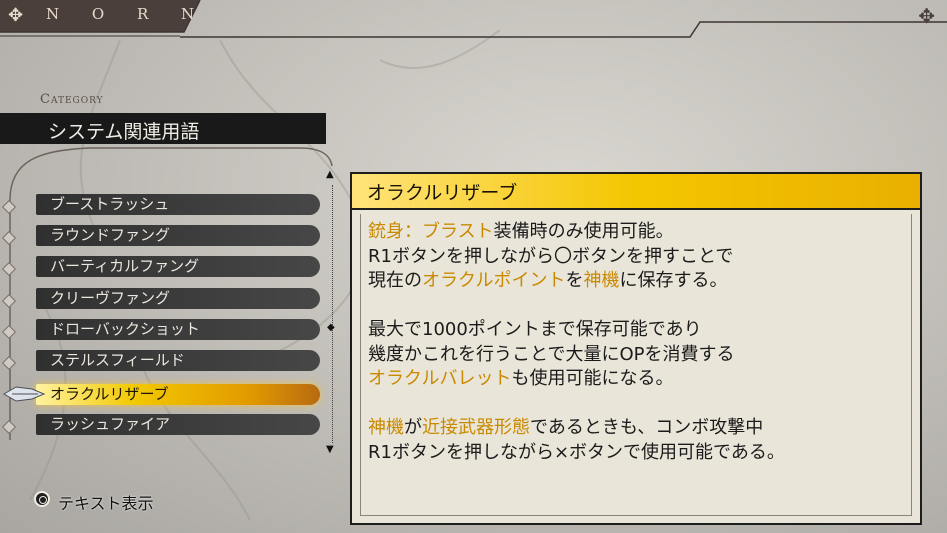 This screenshot has height=533, width=947. What do you see at coordinates (178, 329) in the screenshot?
I see `list-item: ドローバックショット` at bounding box center [178, 329].